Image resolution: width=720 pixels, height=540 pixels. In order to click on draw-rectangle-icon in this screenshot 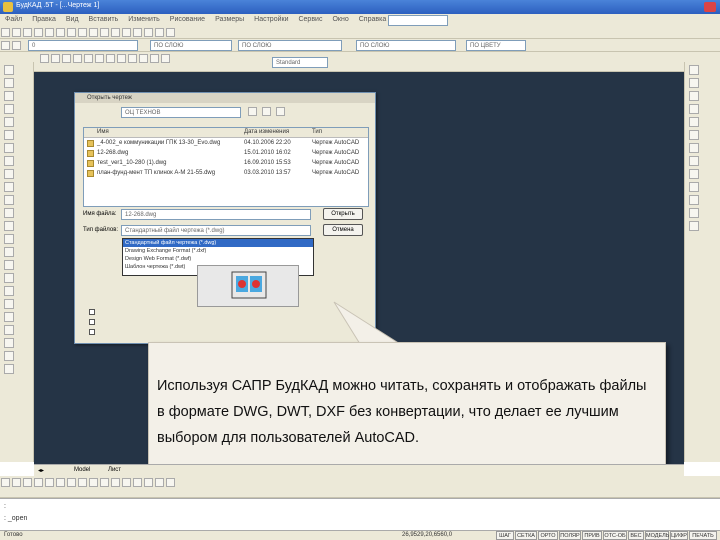, I will do `click(9, 122)`.